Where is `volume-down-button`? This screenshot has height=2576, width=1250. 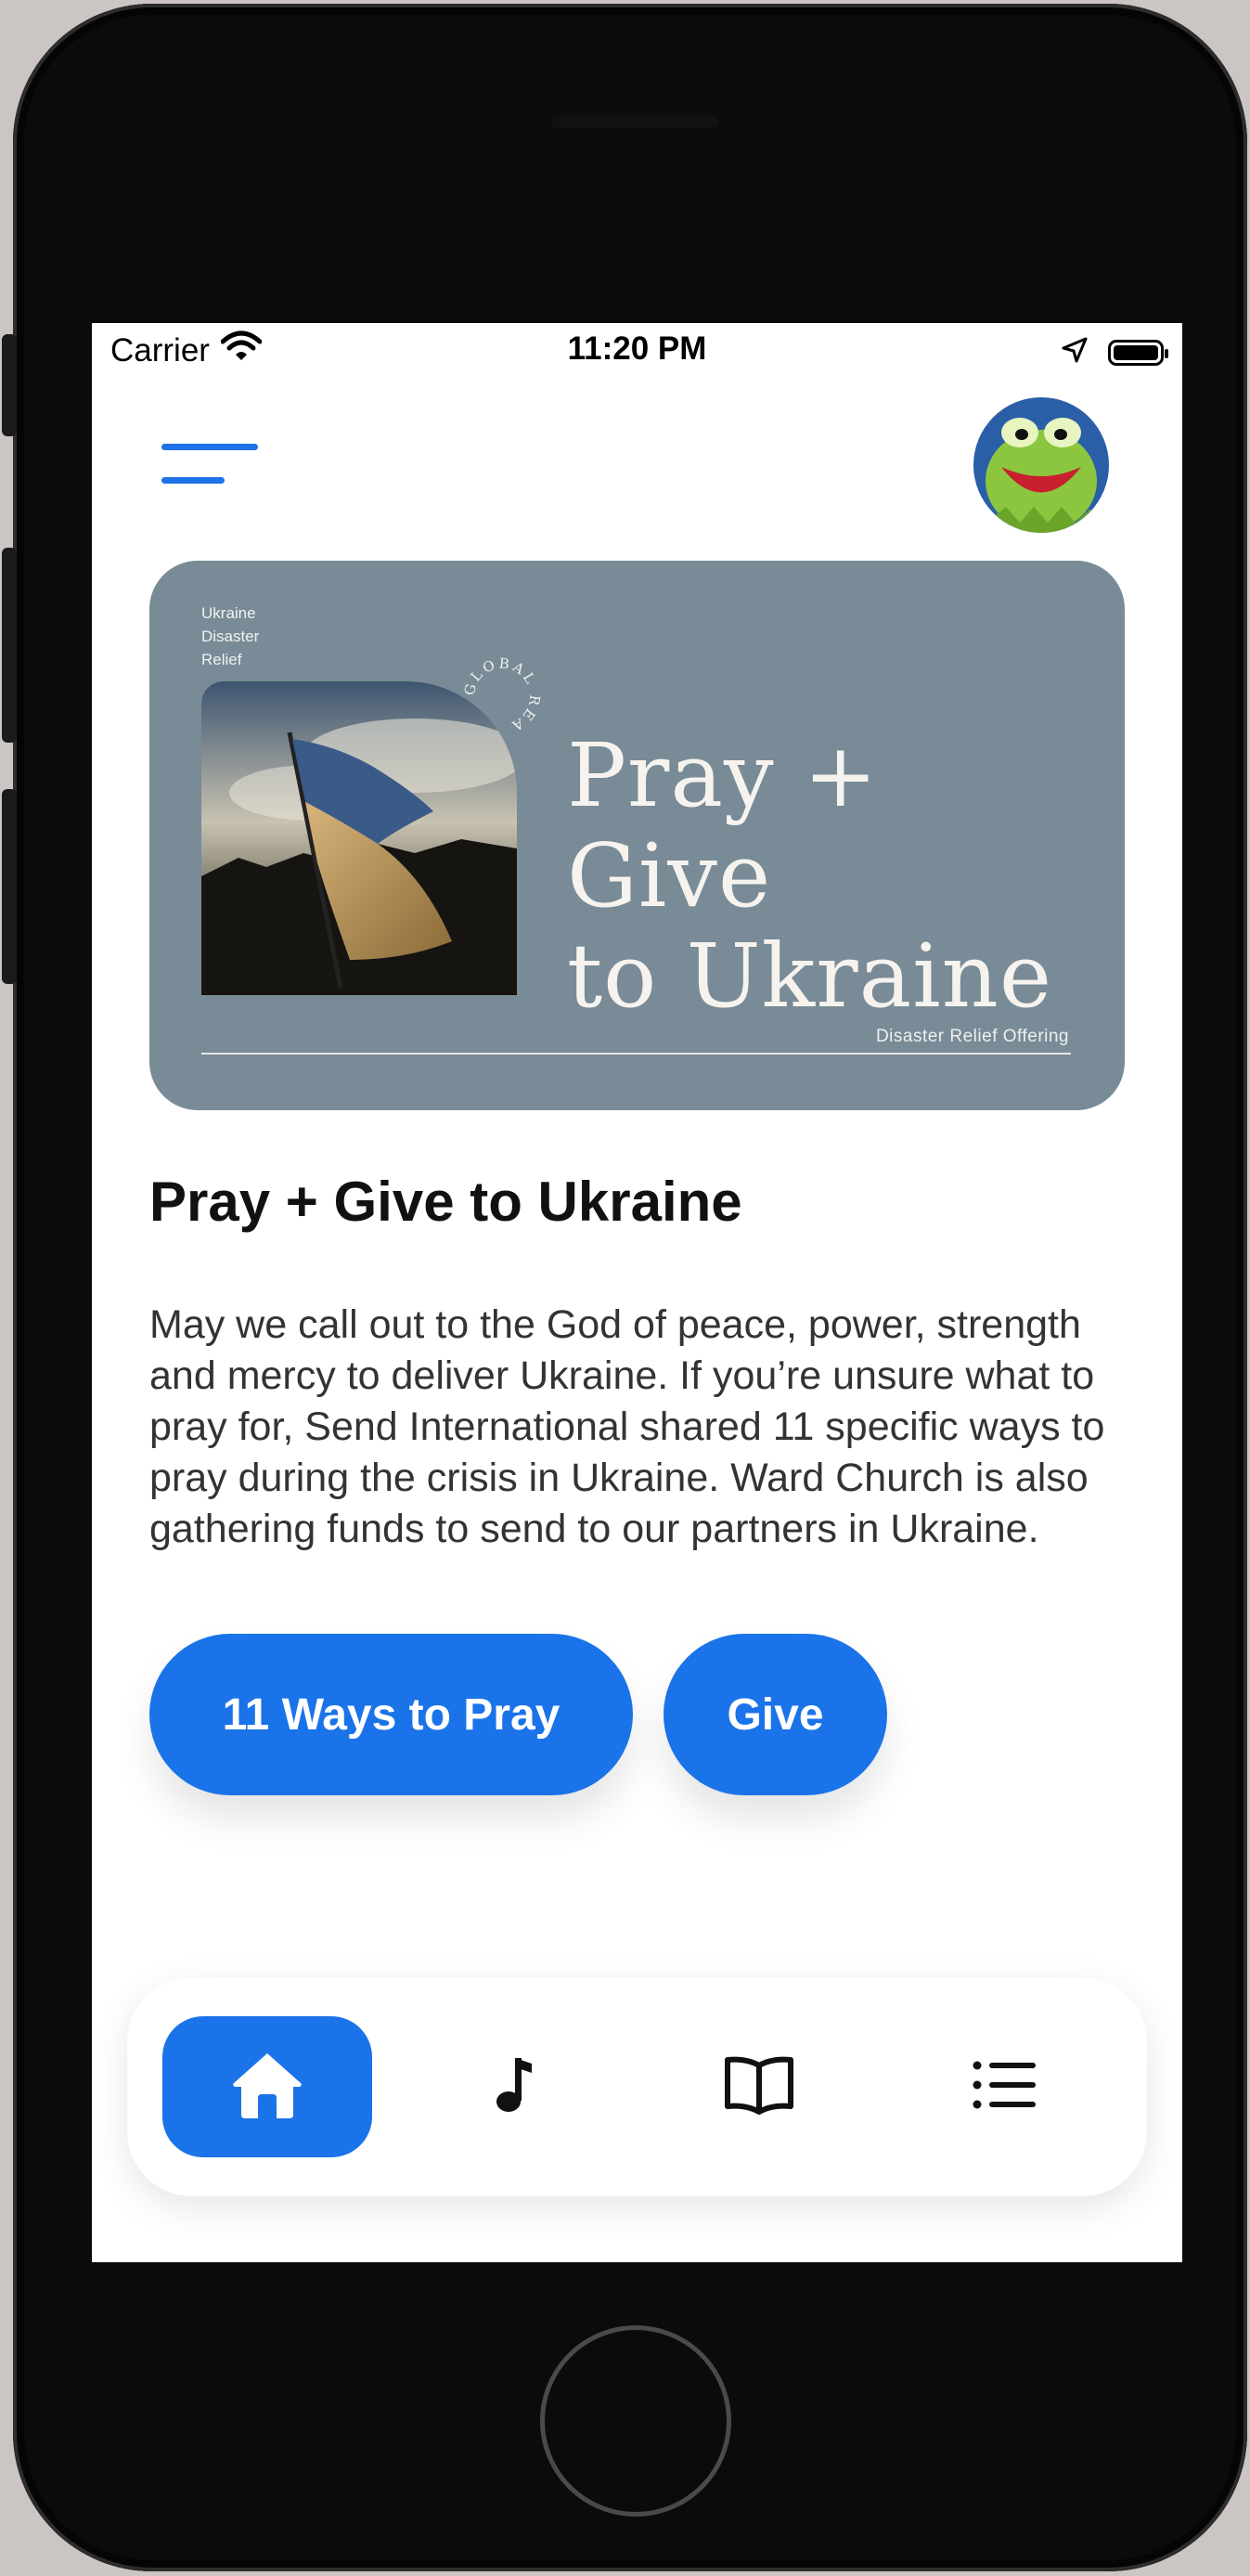 volume-down-button is located at coordinates (9, 886).